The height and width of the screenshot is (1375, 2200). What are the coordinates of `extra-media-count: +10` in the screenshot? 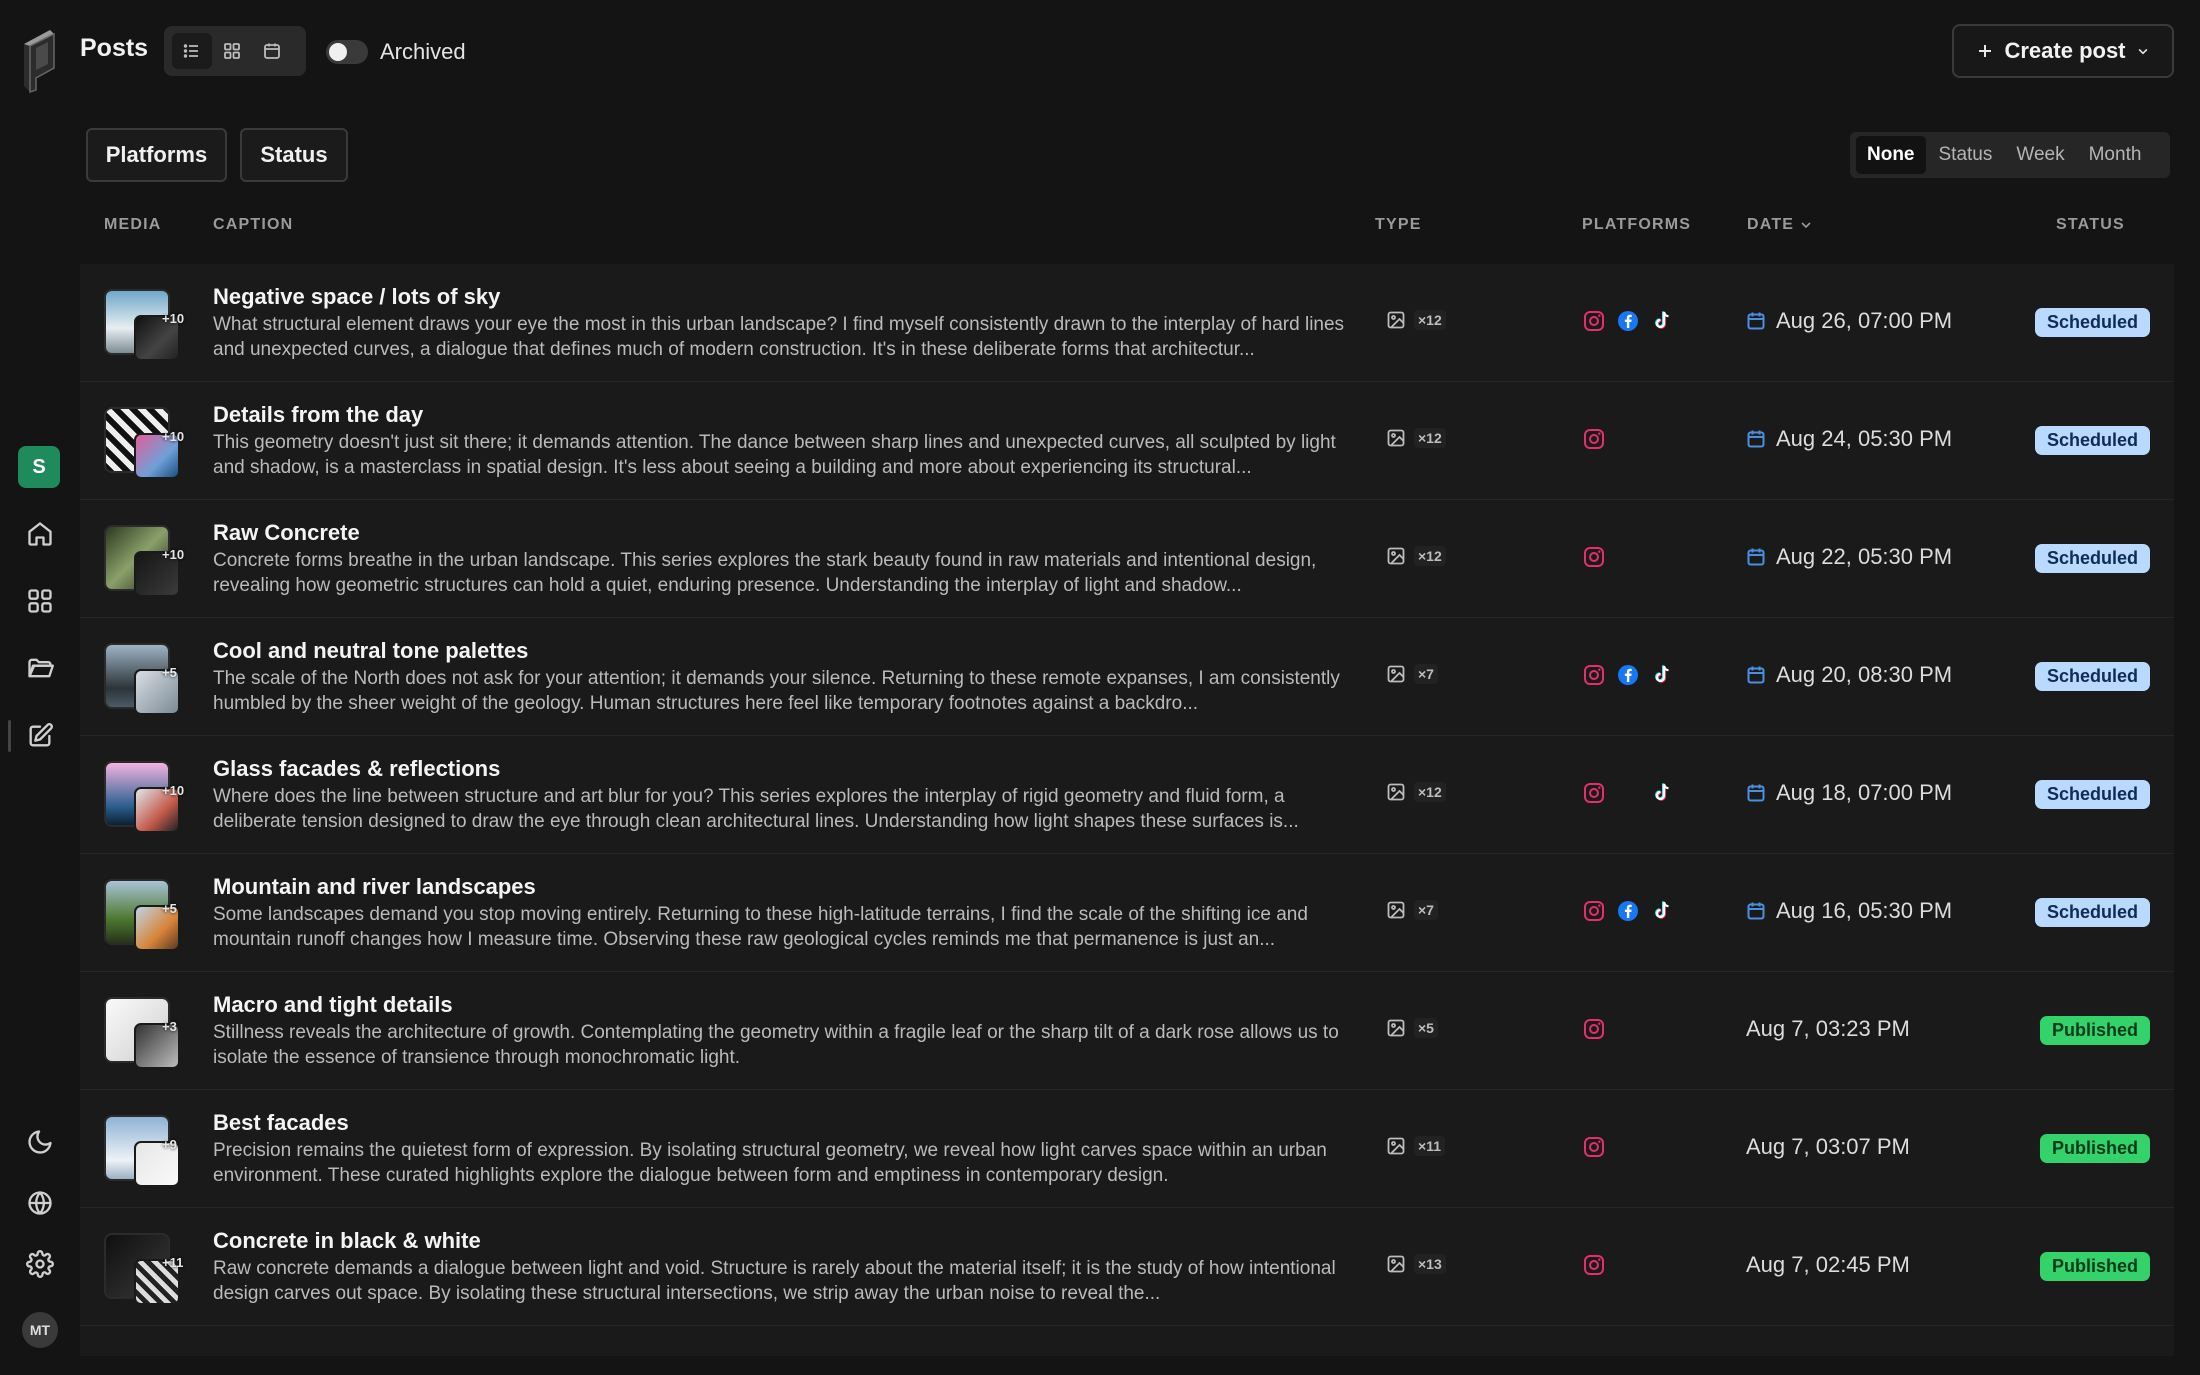 It's located at (173, 554).